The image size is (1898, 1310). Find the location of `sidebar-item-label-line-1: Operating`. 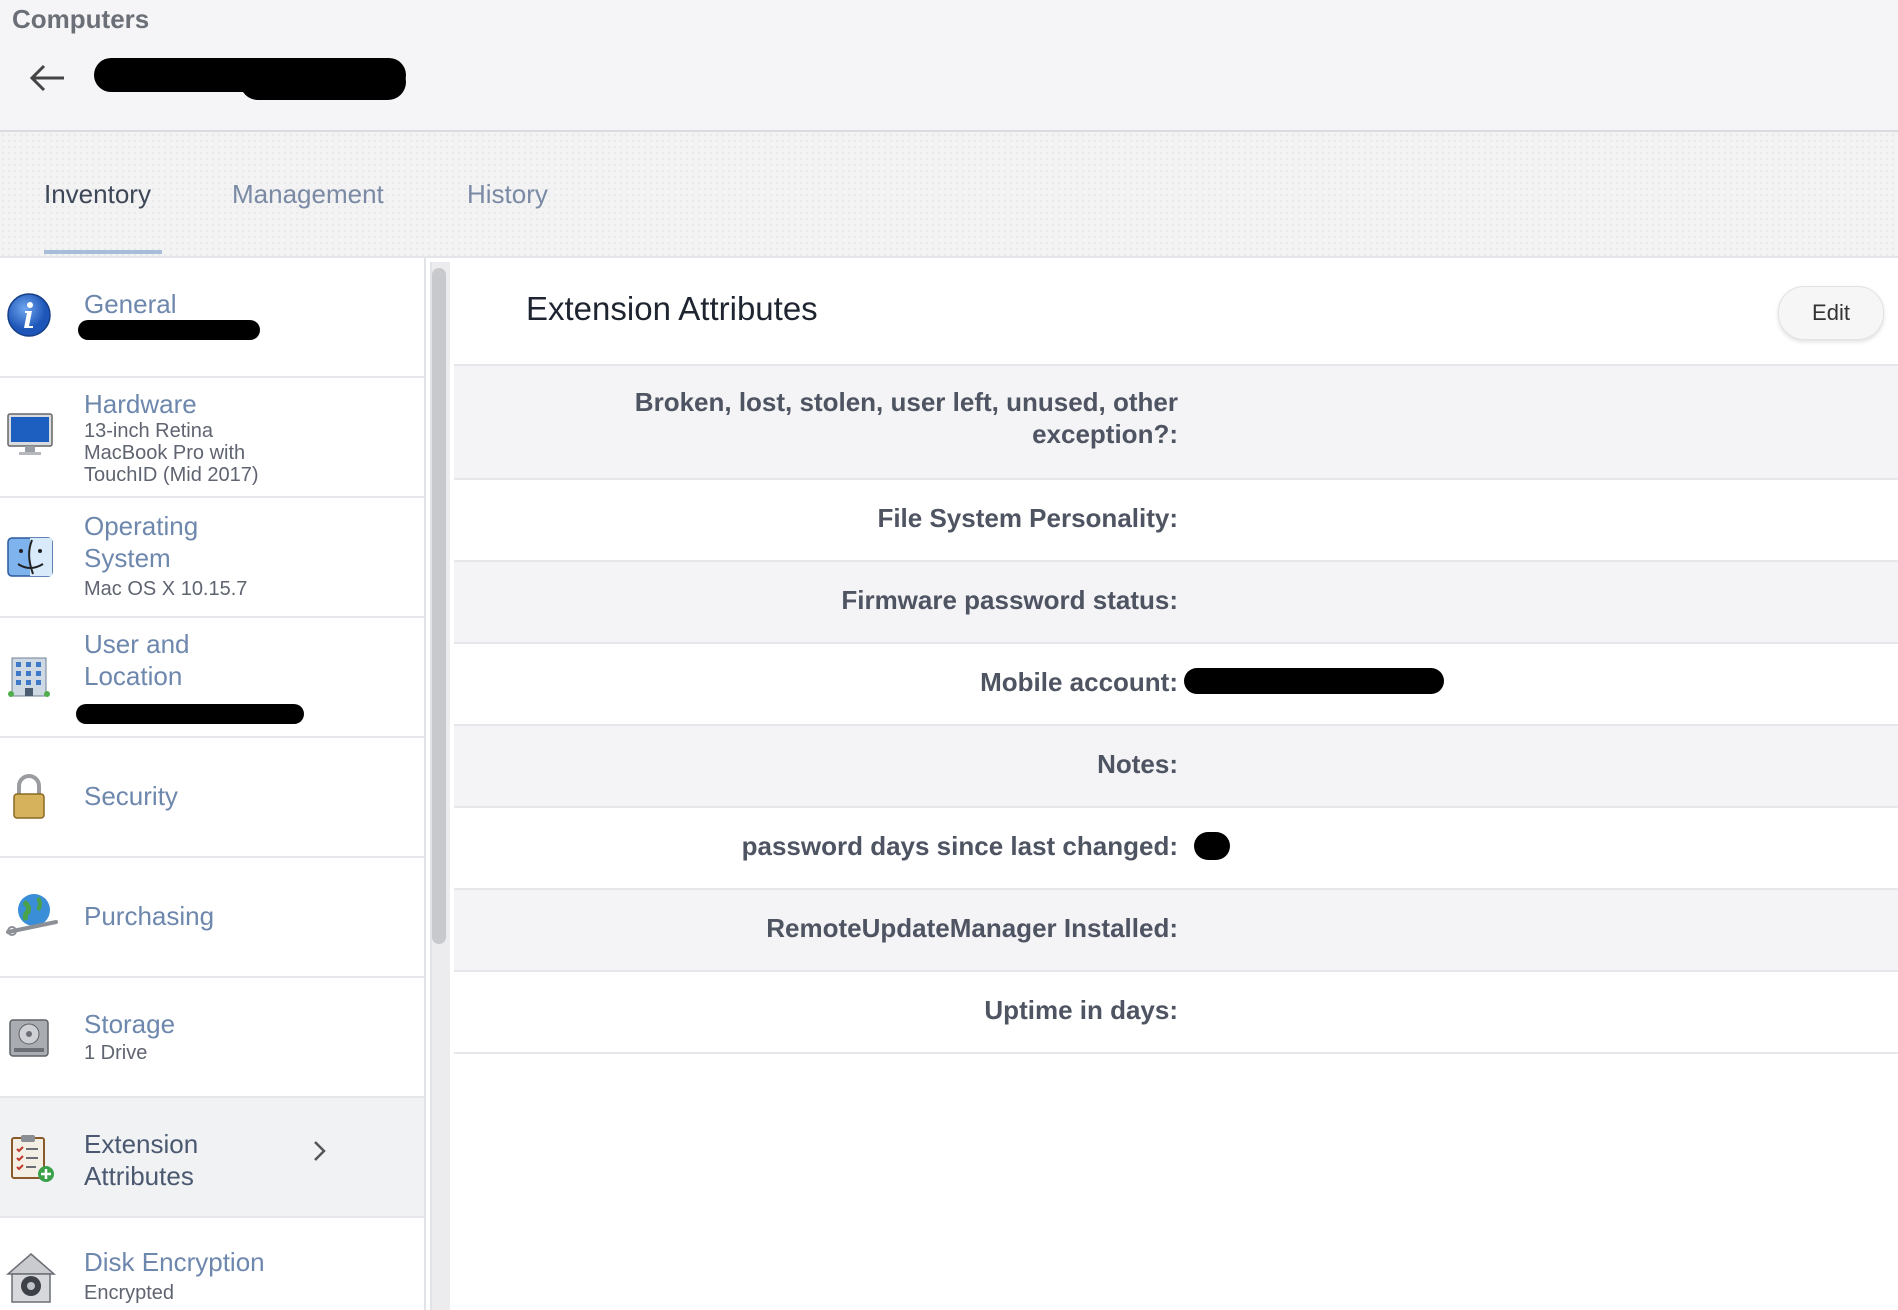

sidebar-item-label-line-1: Operating is located at coordinates (141, 526).